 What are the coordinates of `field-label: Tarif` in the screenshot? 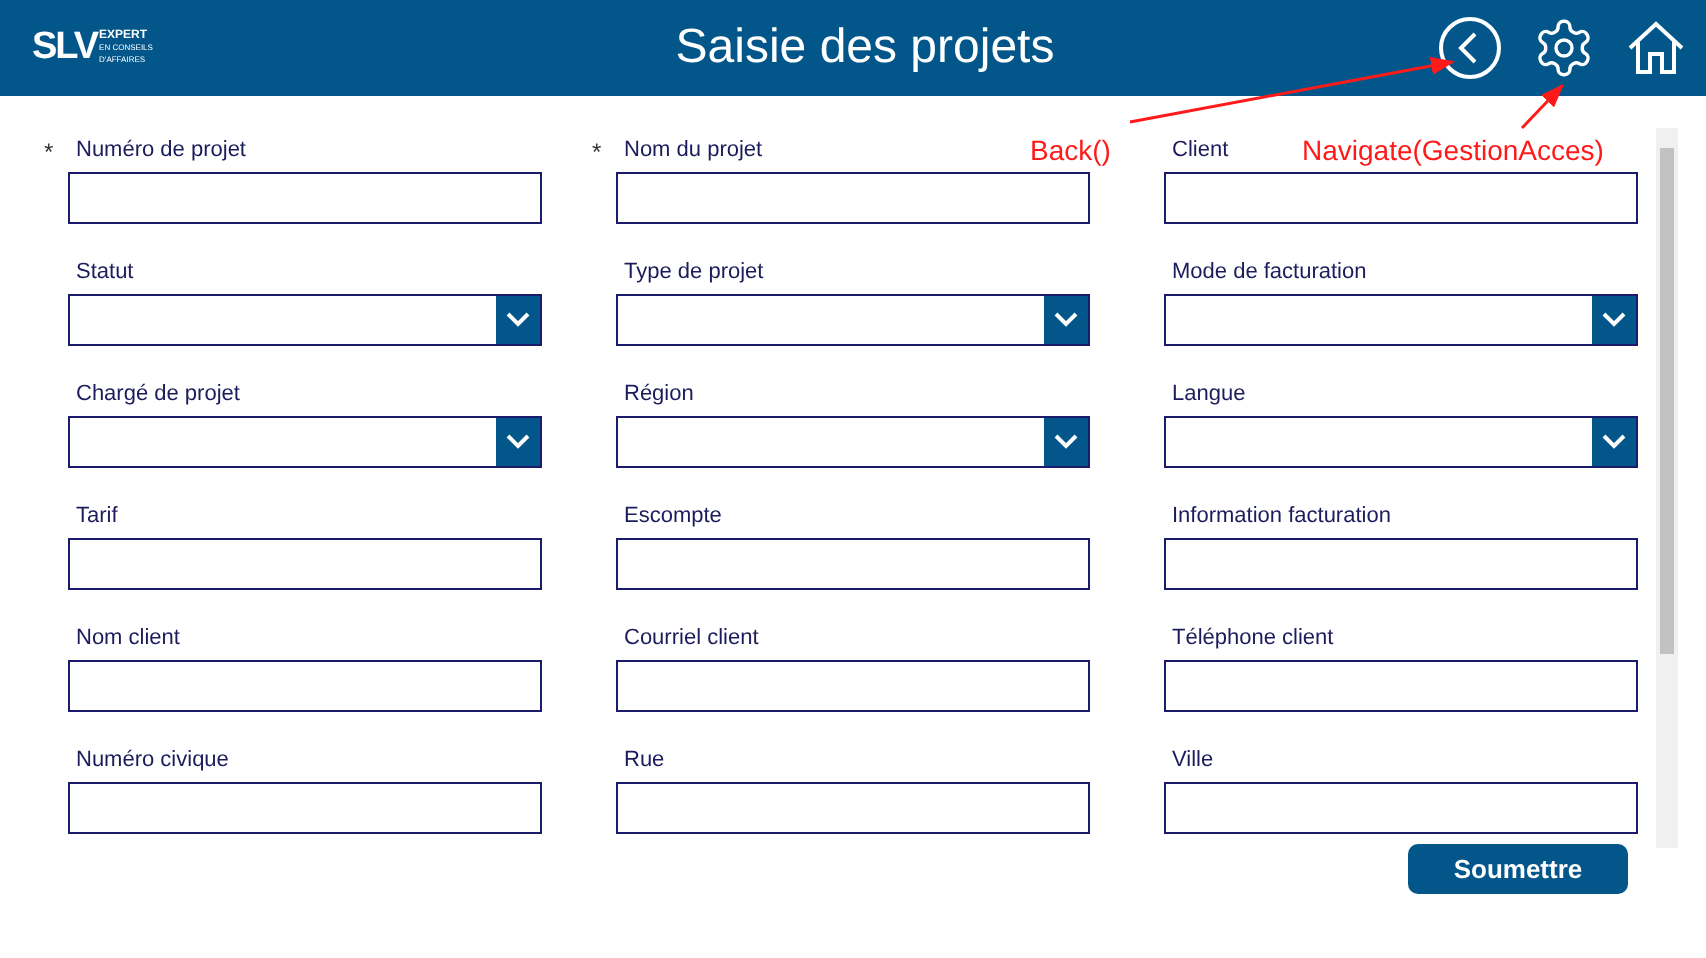 It's located at (97, 517).